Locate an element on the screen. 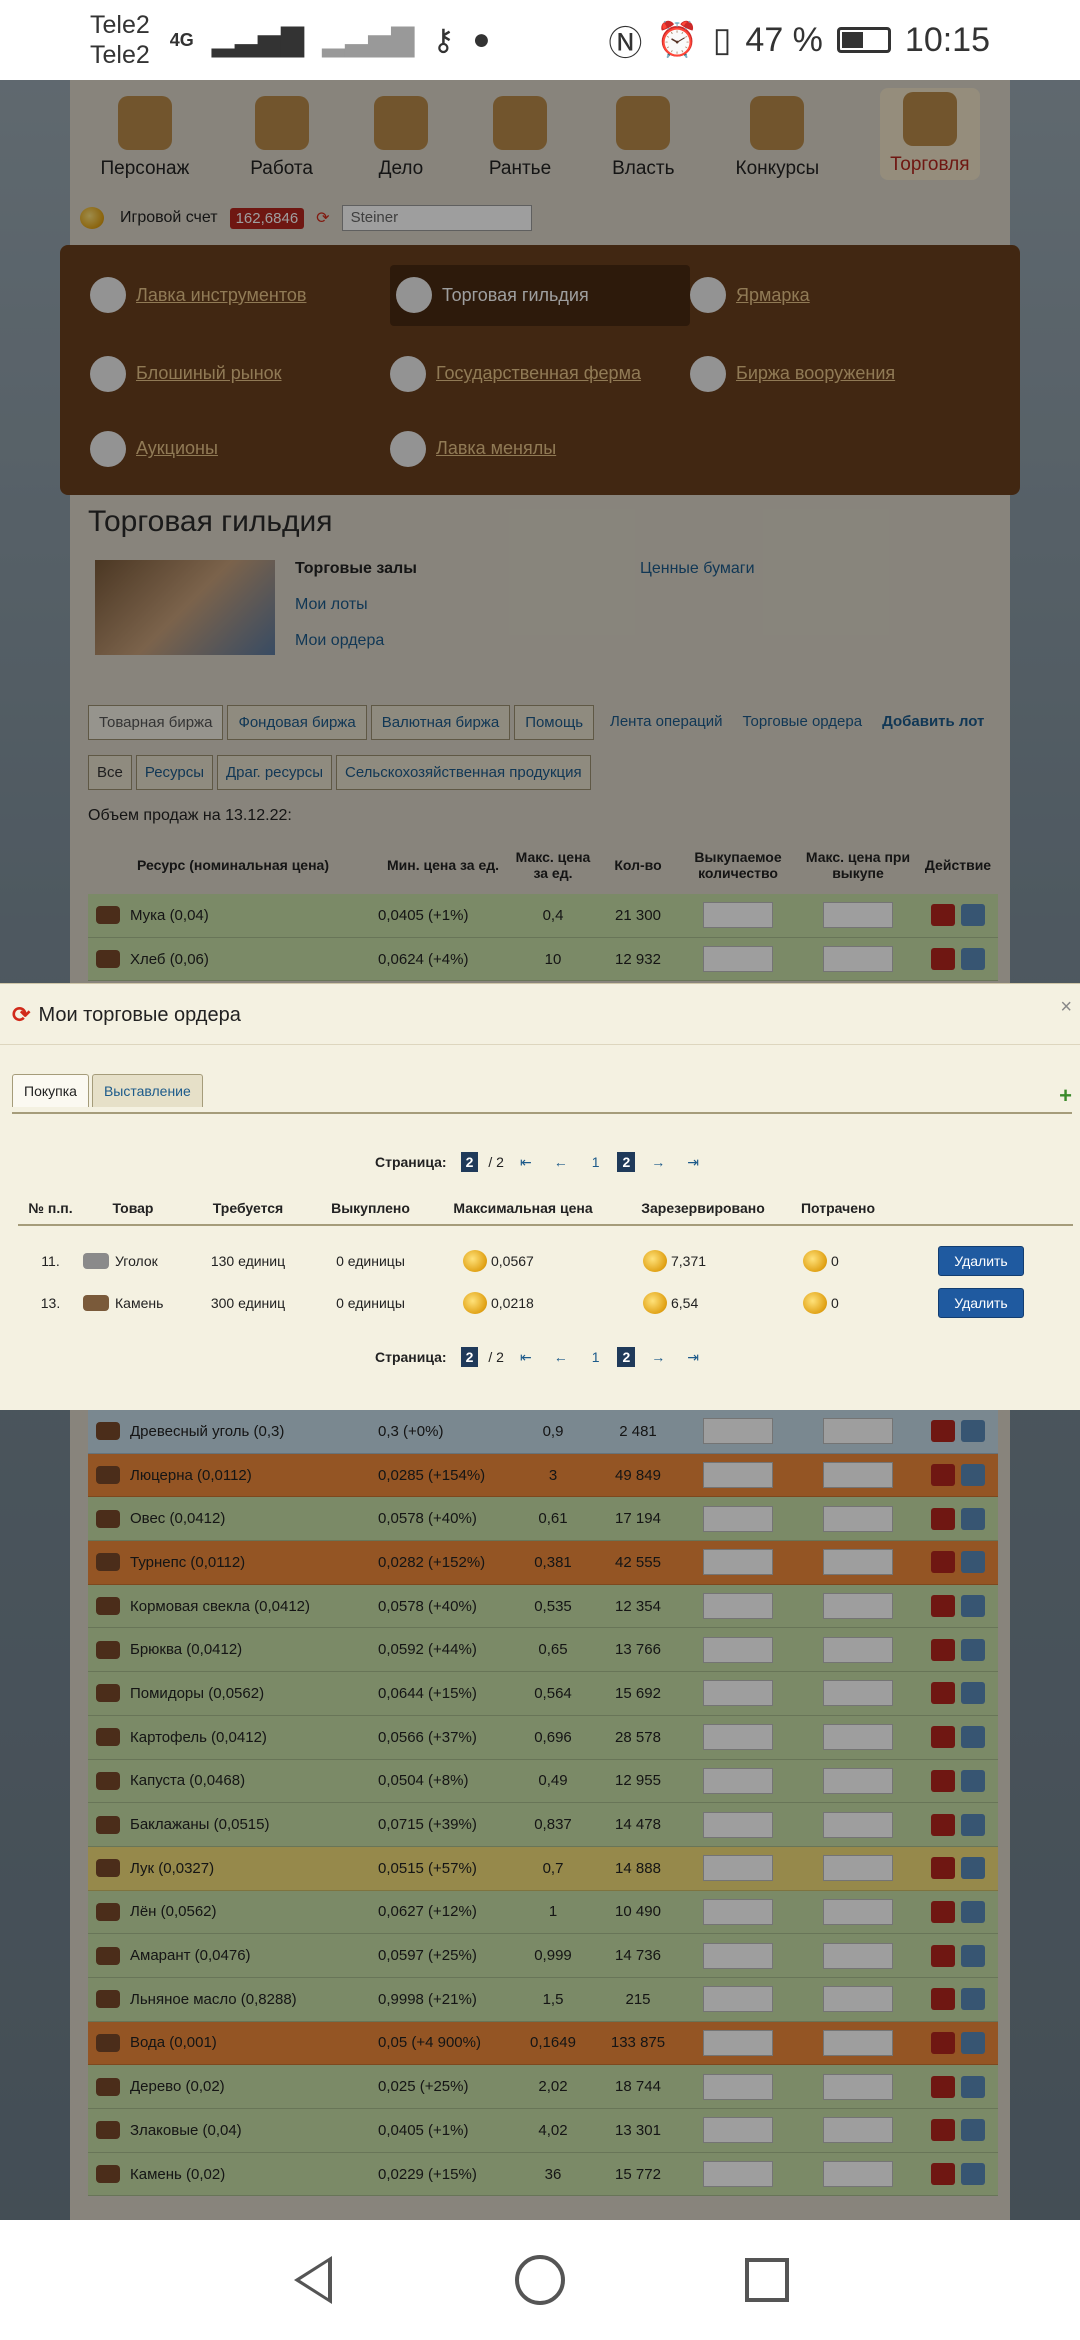 This screenshot has width=1080, height=2340. back-icon is located at coordinates (313, 2280).